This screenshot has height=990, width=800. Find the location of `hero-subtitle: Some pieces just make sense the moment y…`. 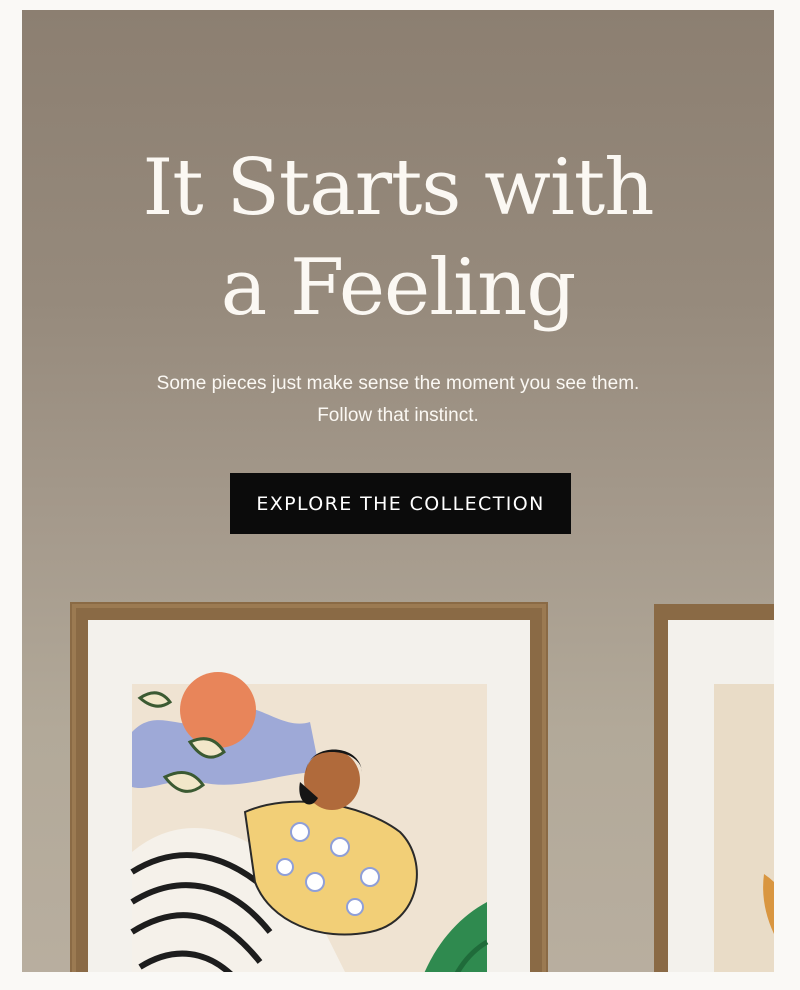

hero-subtitle: Some pieces just make sense the moment y… is located at coordinates (398, 399).